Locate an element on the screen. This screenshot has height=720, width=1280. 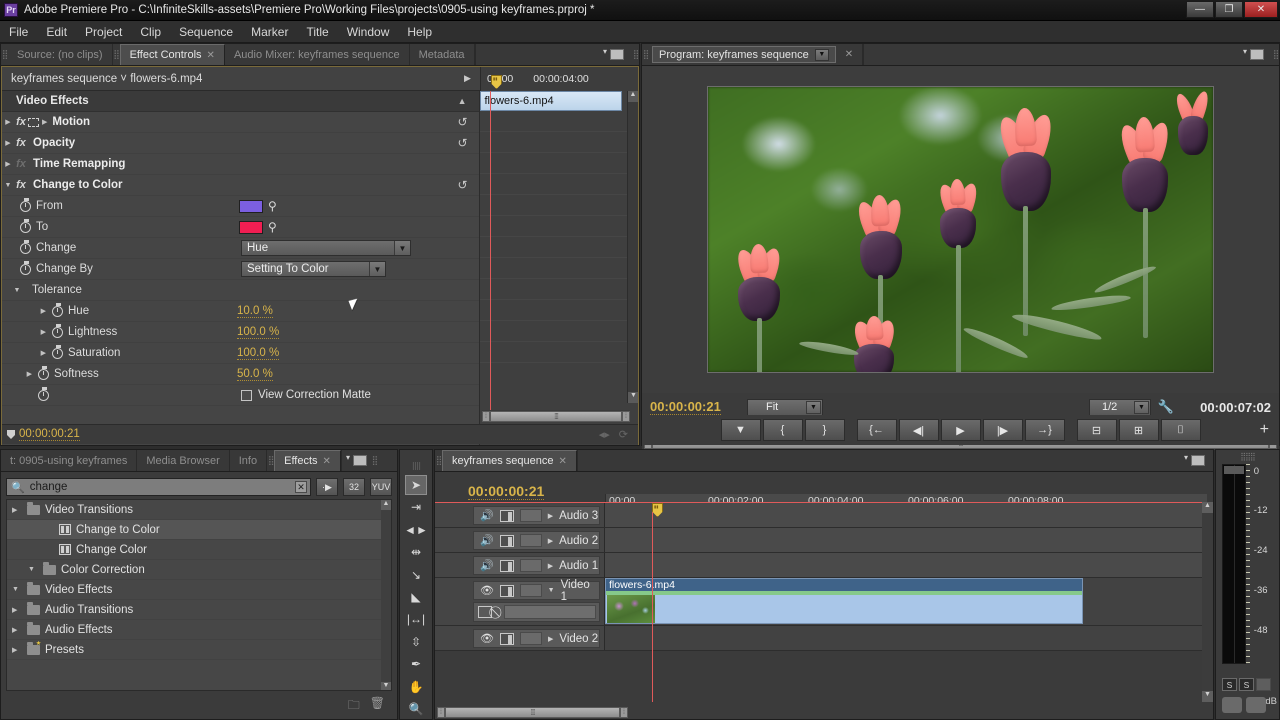
clear-search-icon: ✕ is located at coordinates (301, 487).